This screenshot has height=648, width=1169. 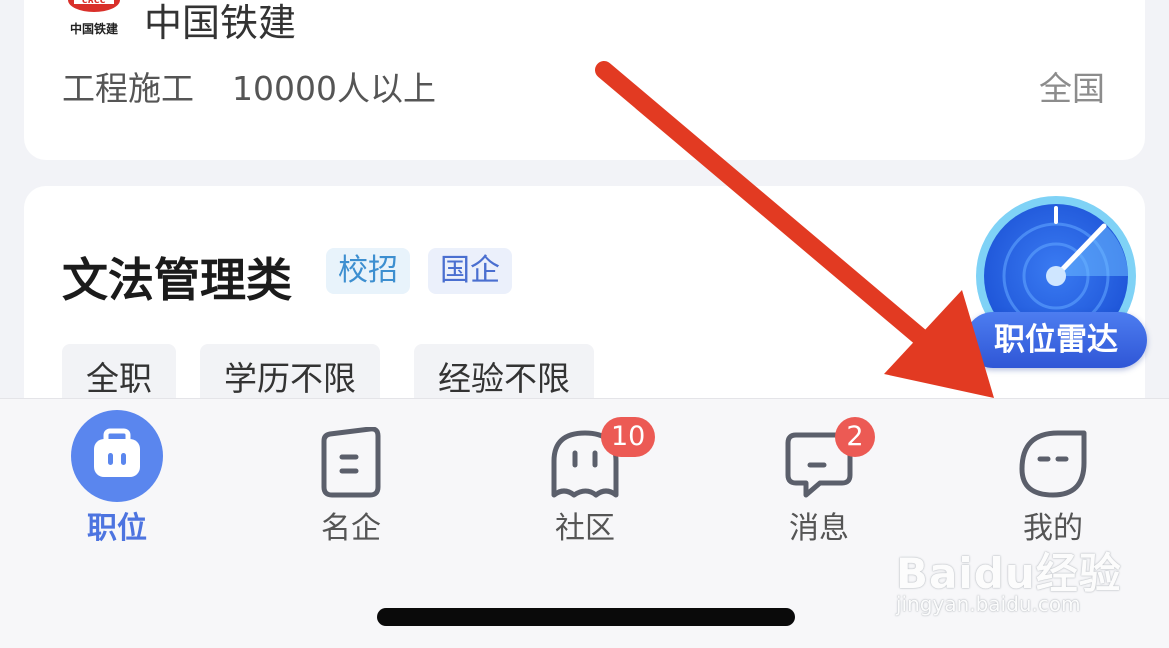 What do you see at coordinates (586, 617) in the screenshot?
I see `home-indicator` at bounding box center [586, 617].